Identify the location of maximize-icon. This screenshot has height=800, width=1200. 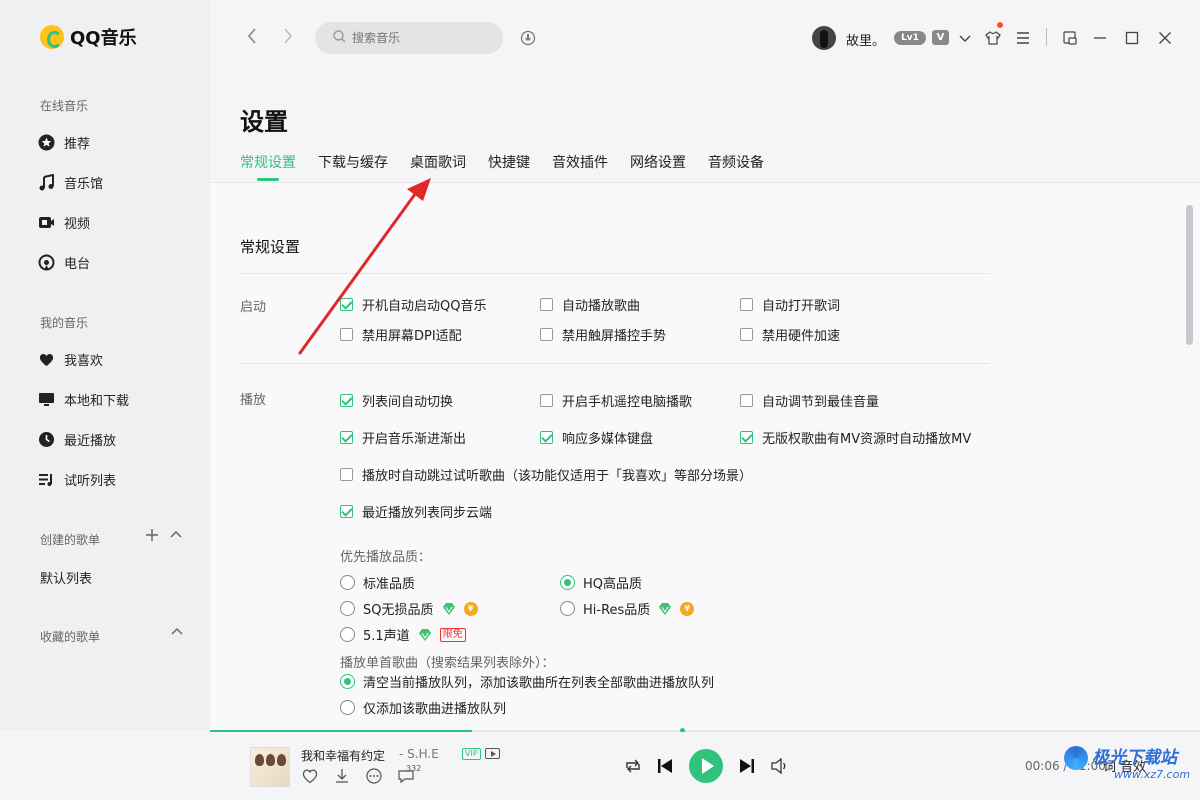
(1132, 38).